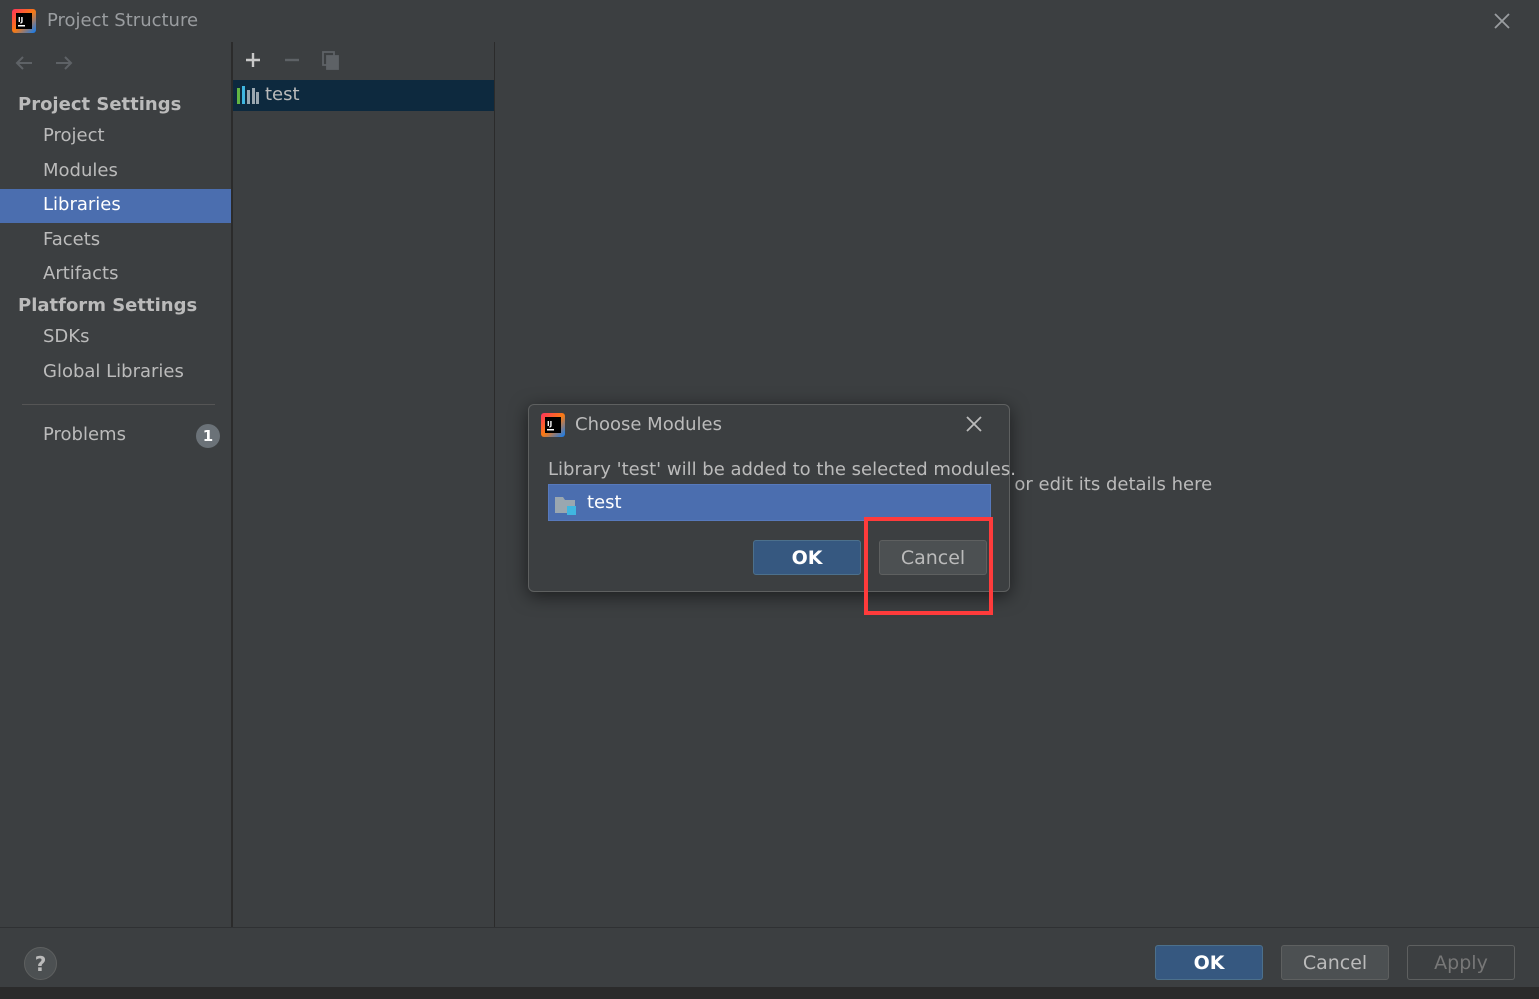 This screenshot has width=1539, height=999. I want to click on footer-divider, so click(769, 927).